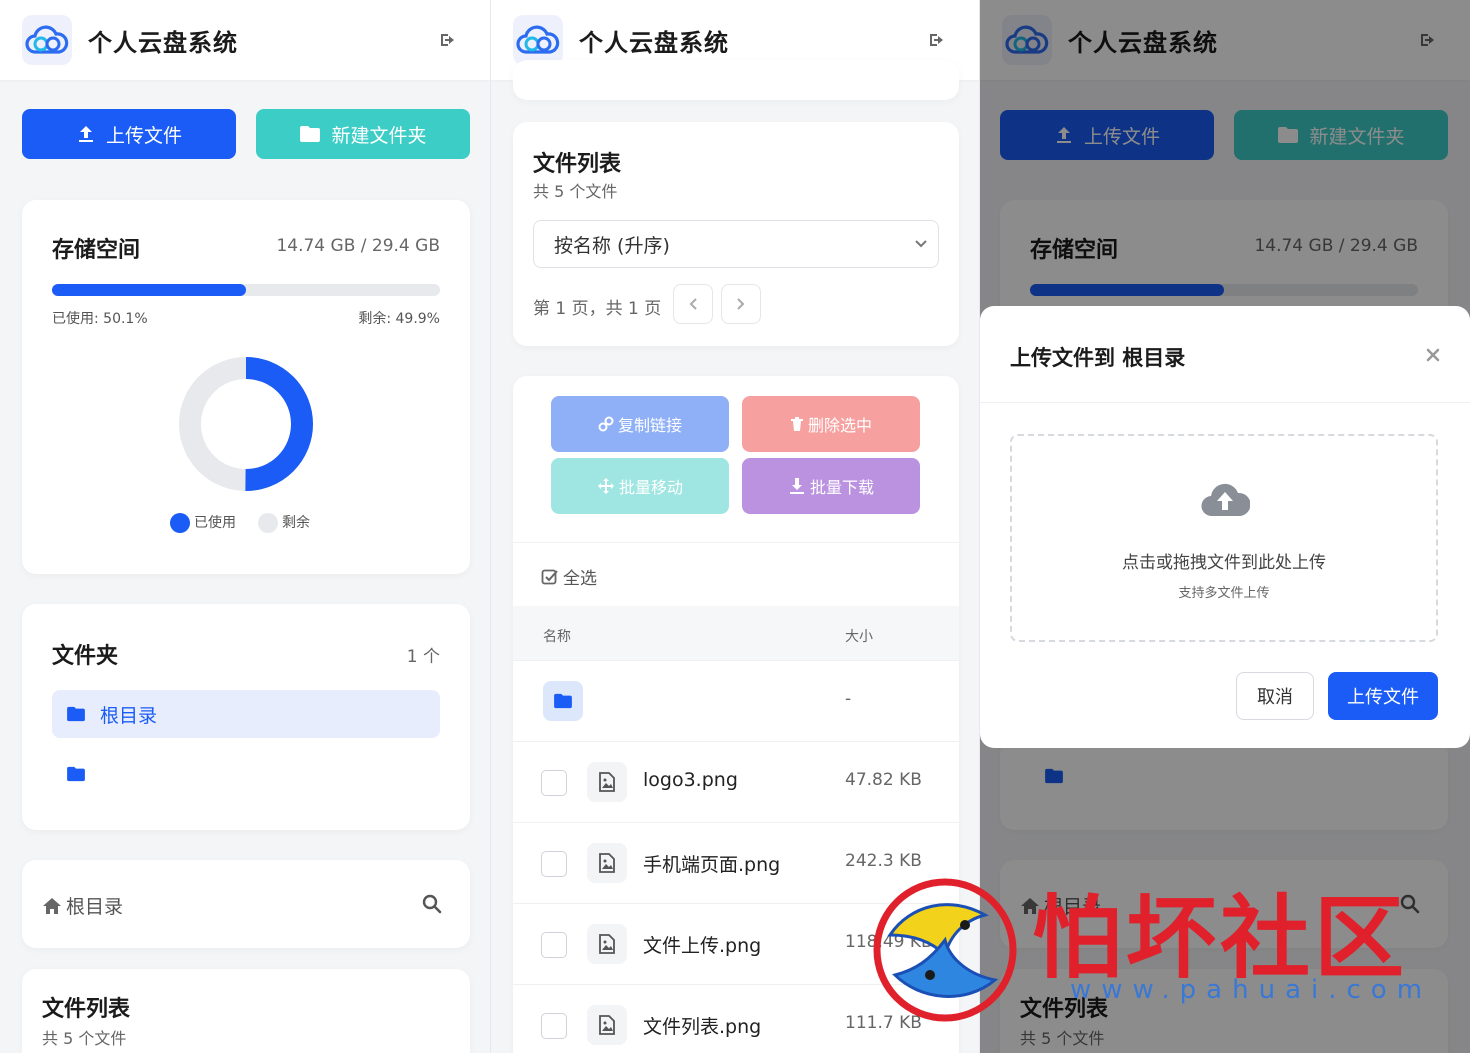  Describe the element at coordinates (650, 487) in the screenshot. I see `batch-move-label: 批量移动` at that location.